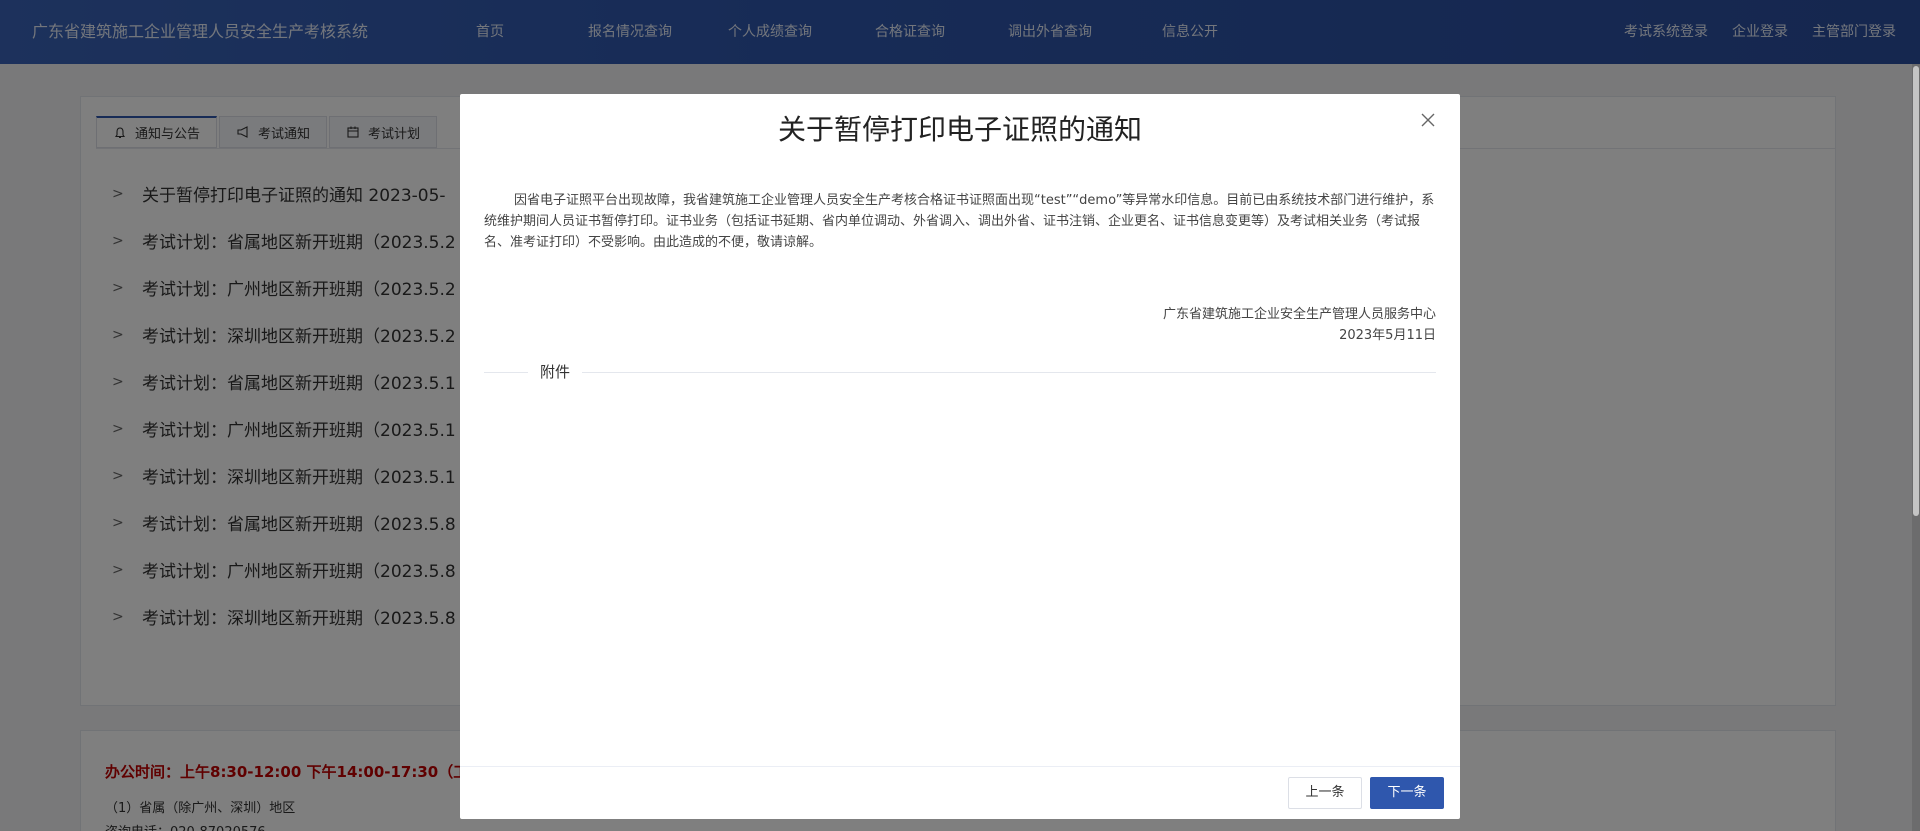 Image resolution: width=1920 pixels, height=831 pixels. Describe the element at coordinates (1407, 793) in the screenshot. I see `next-button: 下一条` at that location.